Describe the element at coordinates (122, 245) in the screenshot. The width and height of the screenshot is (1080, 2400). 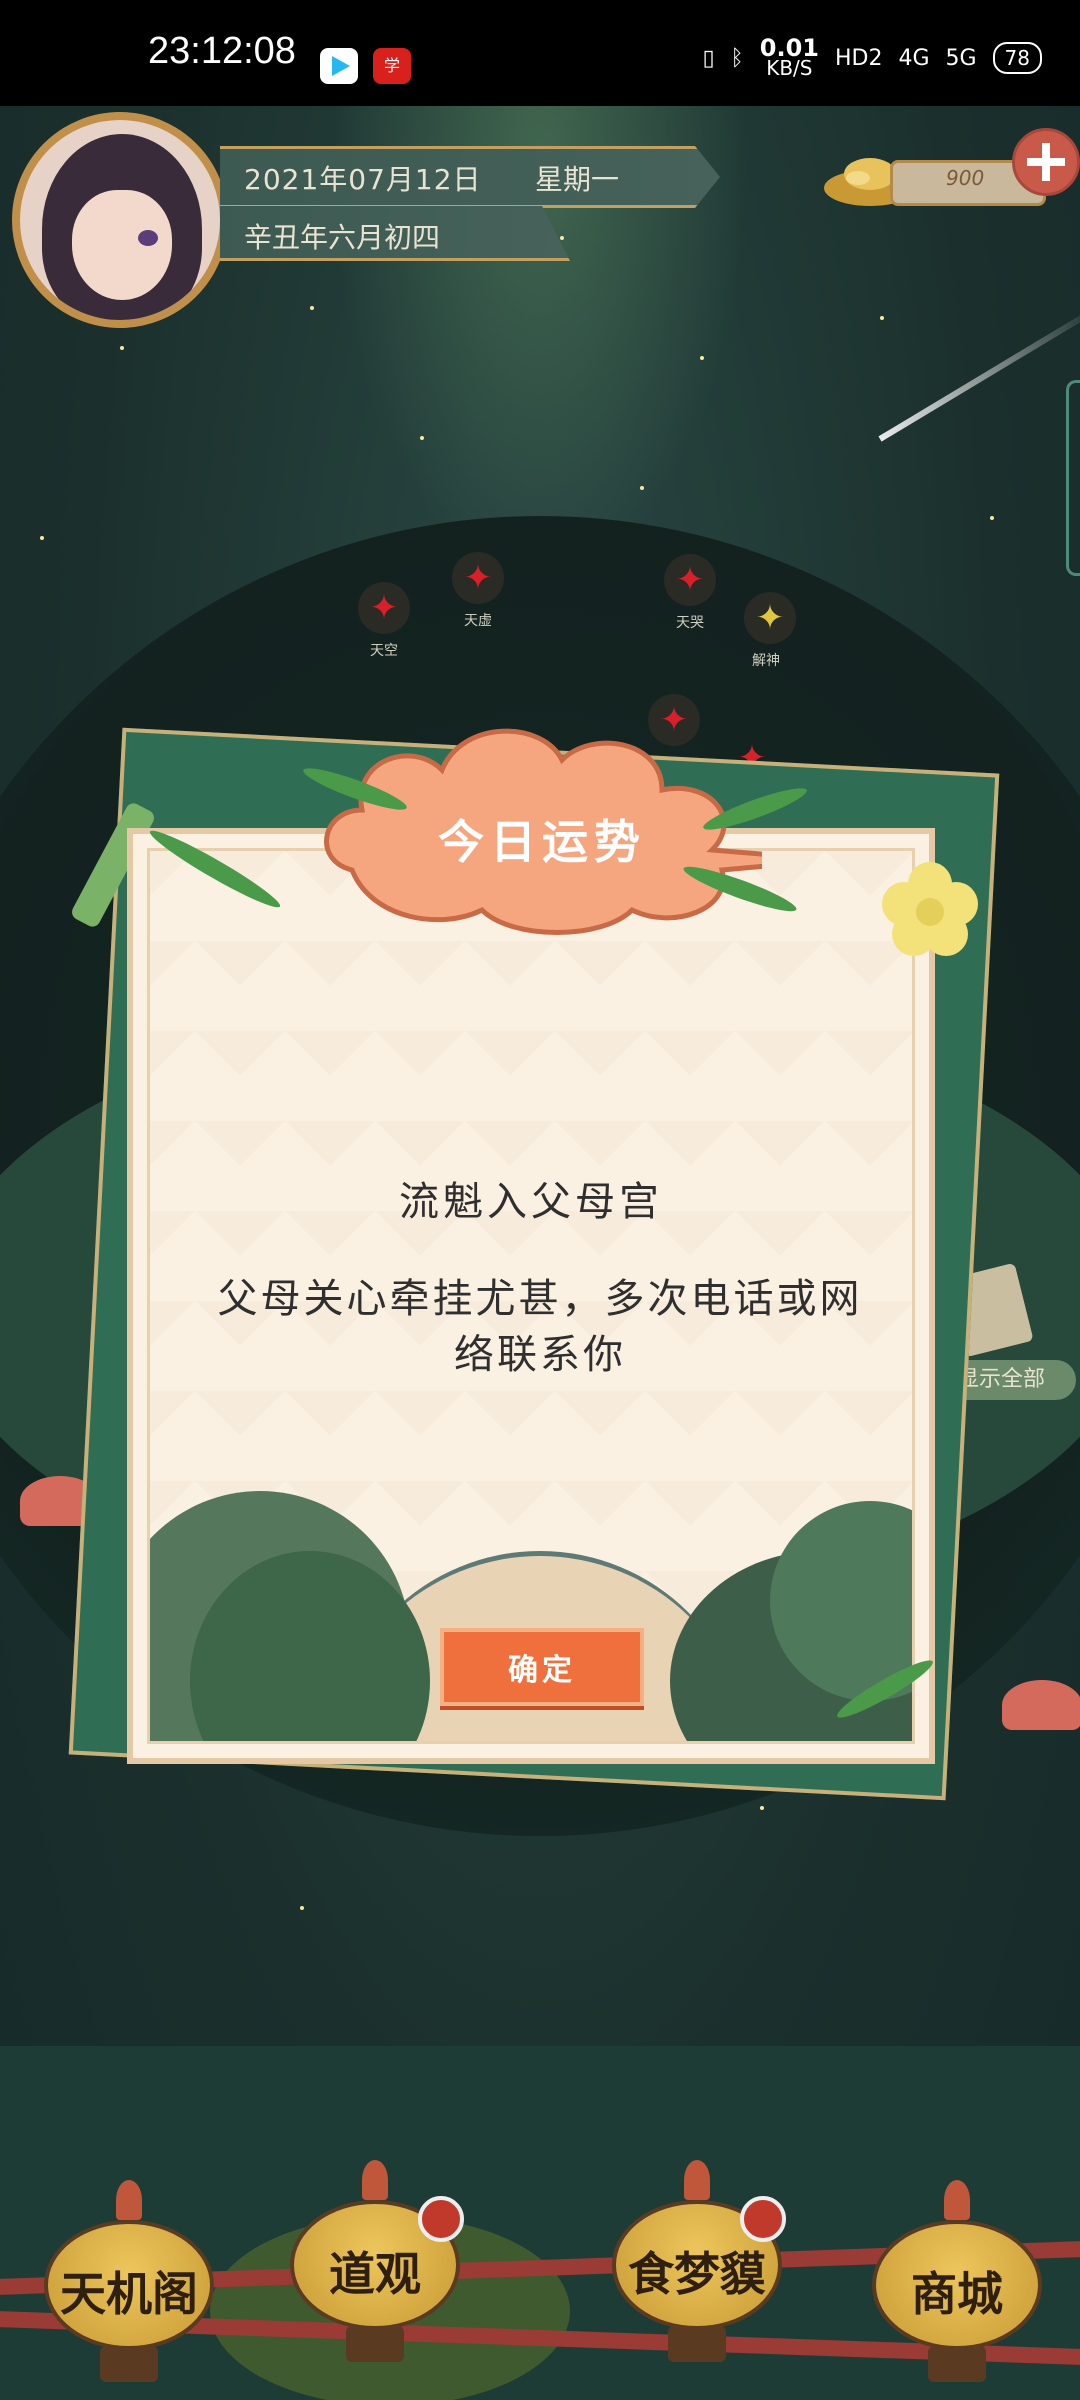
I see `avatar-face` at that location.